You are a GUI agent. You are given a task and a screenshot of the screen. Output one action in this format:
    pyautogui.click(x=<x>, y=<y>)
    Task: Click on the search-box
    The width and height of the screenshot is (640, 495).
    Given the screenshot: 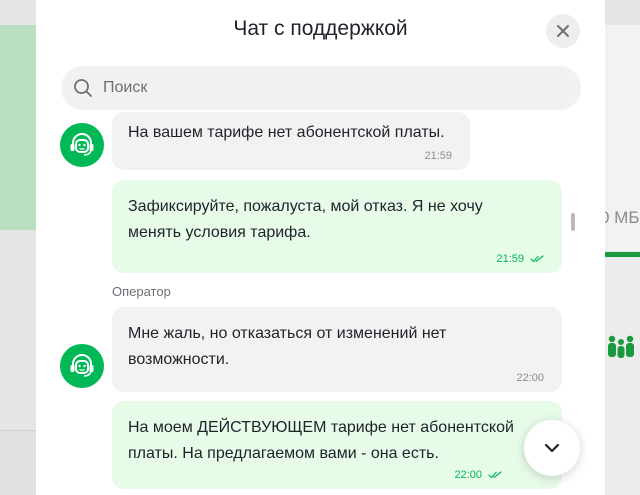 What is the action you would take?
    pyautogui.click(x=321, y=88)
    